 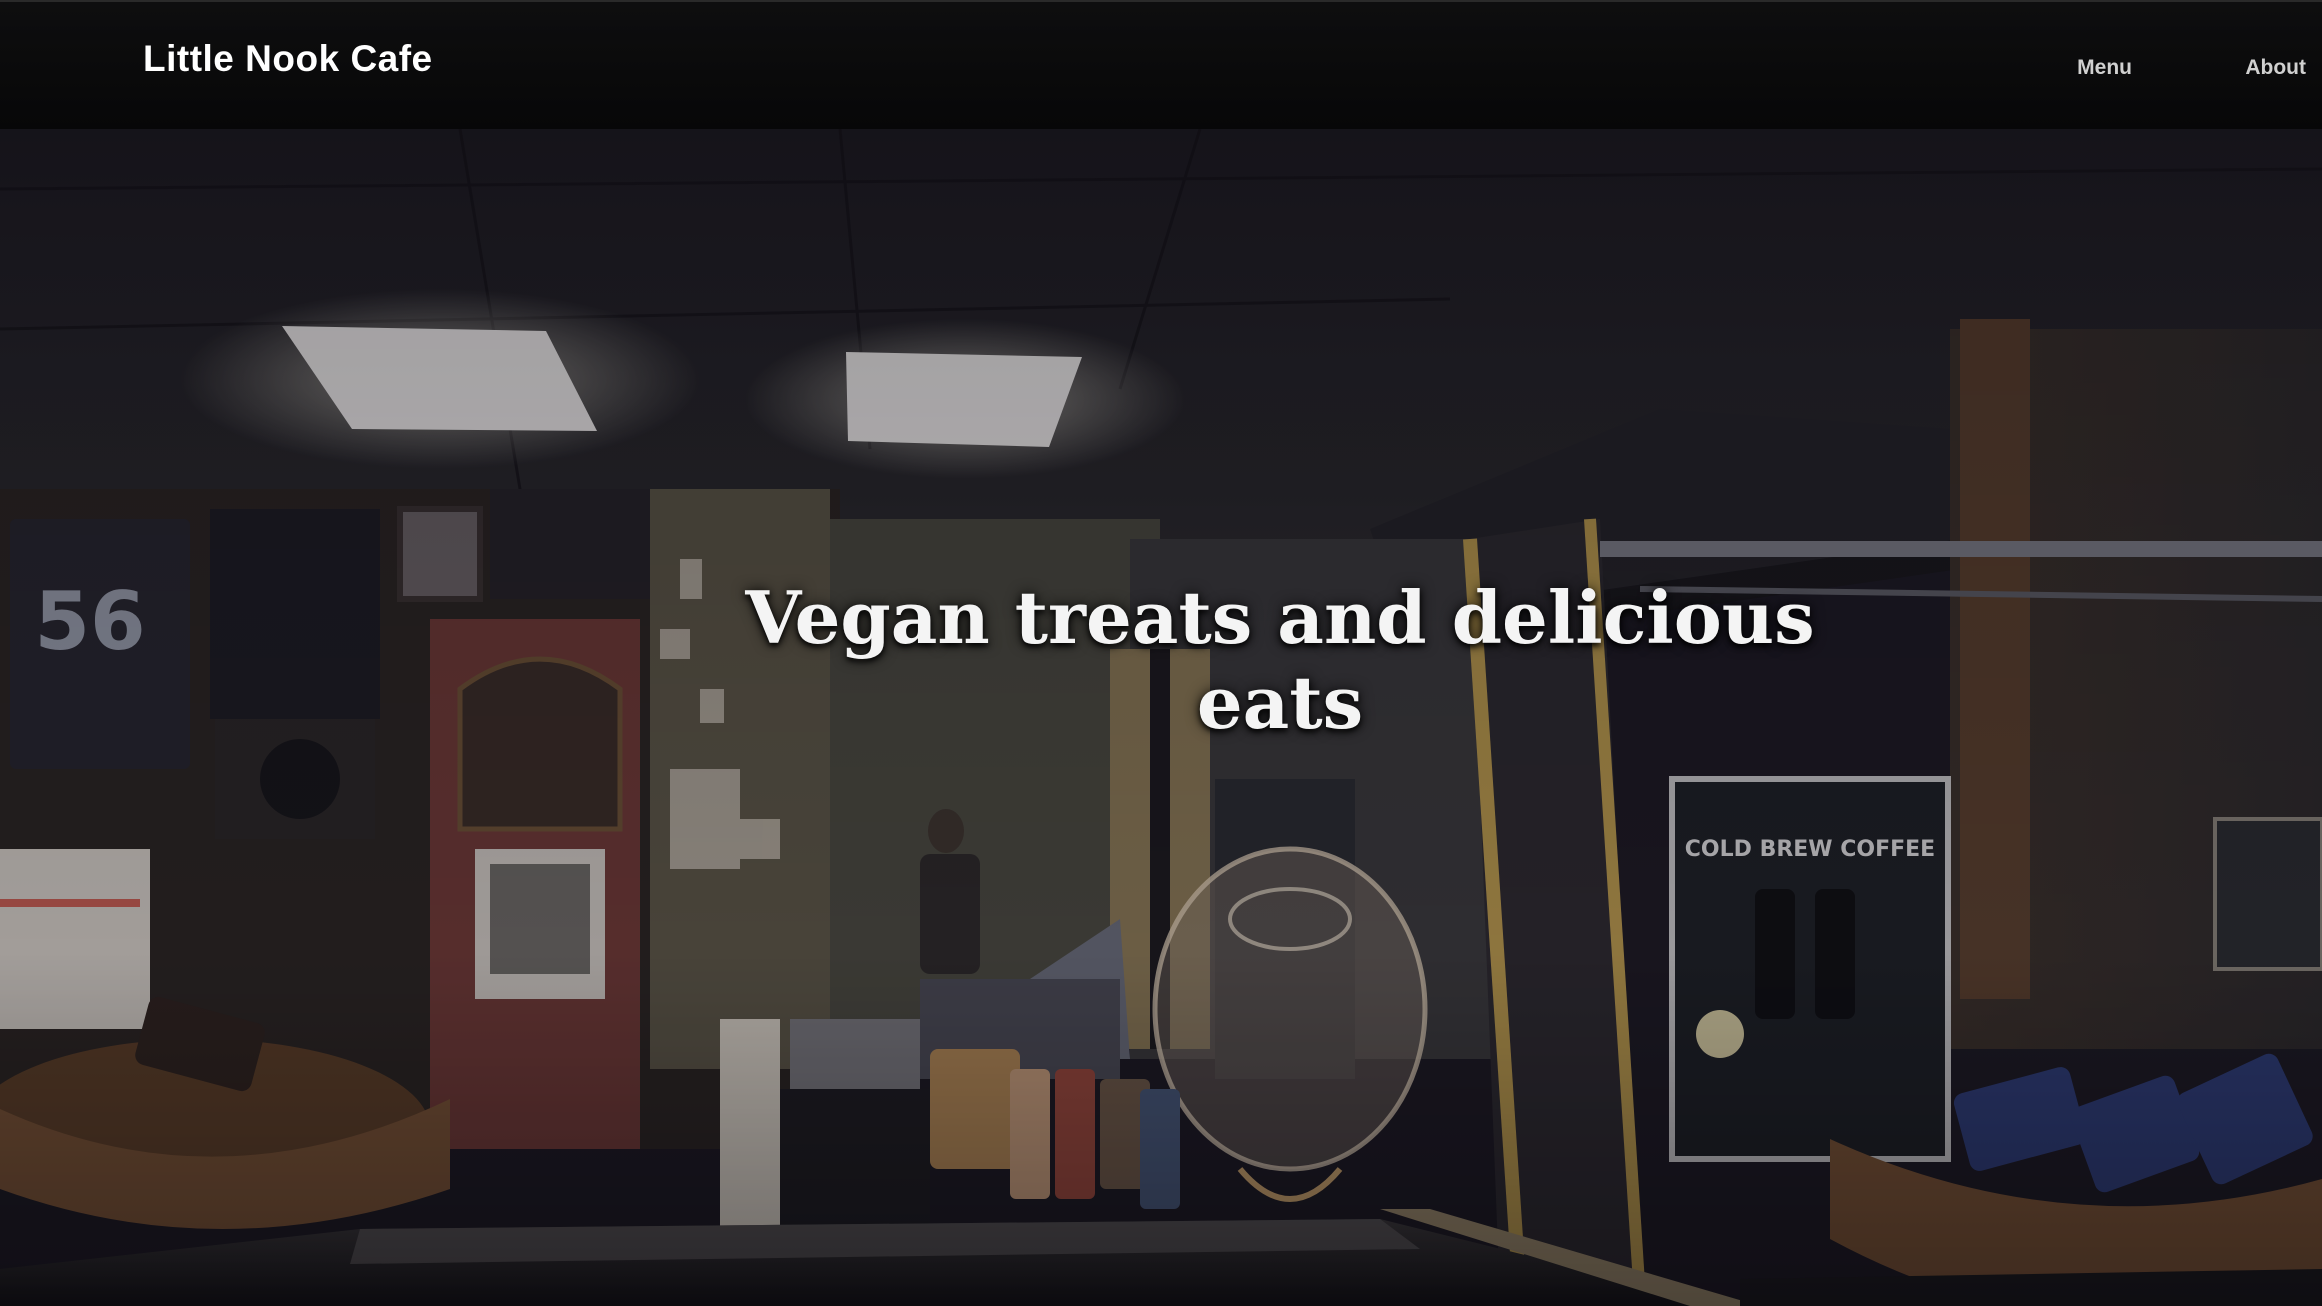 I want to click on nav-link-menu: Menu, so click(x=2104, y=68).